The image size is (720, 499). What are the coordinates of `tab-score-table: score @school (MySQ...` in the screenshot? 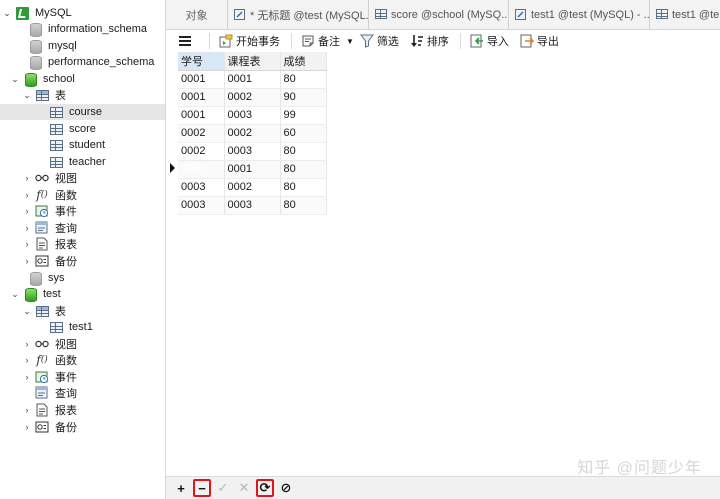 It's located at (439, 14).